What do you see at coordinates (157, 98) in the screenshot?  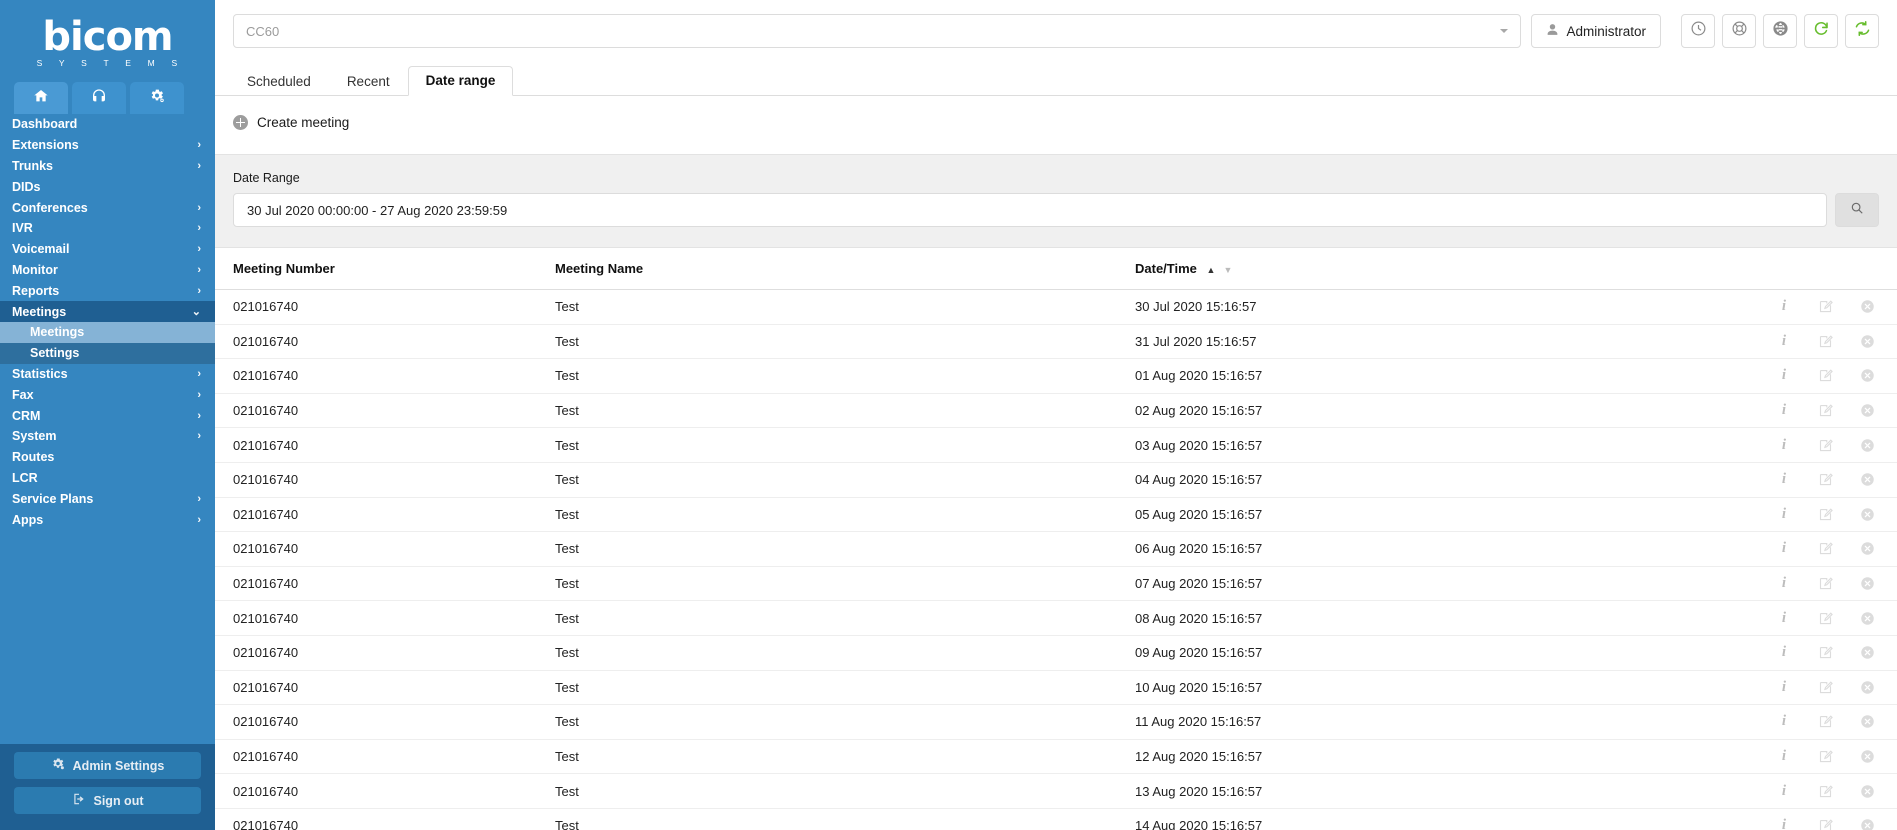 I see `sidebar-tab-settings` at bounding box center [157, 98].